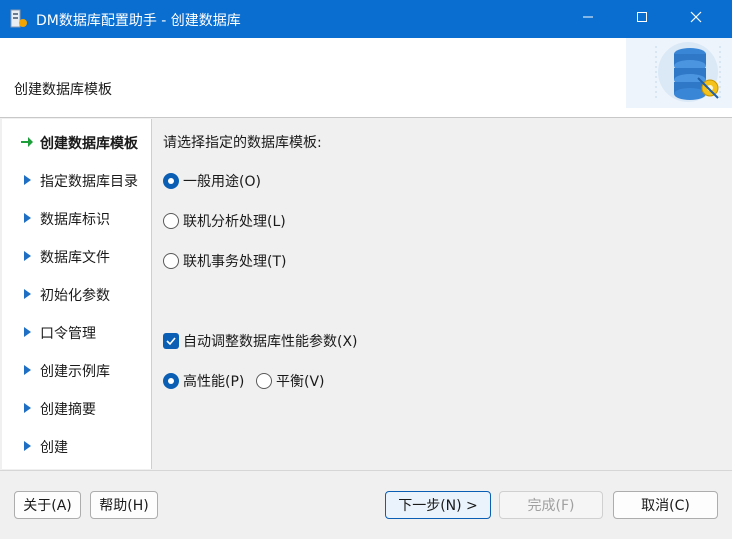  Describe the element at coordinates (366, 78) in the screenshot. I see `wizard-header: 创建数据库模板` at that location.